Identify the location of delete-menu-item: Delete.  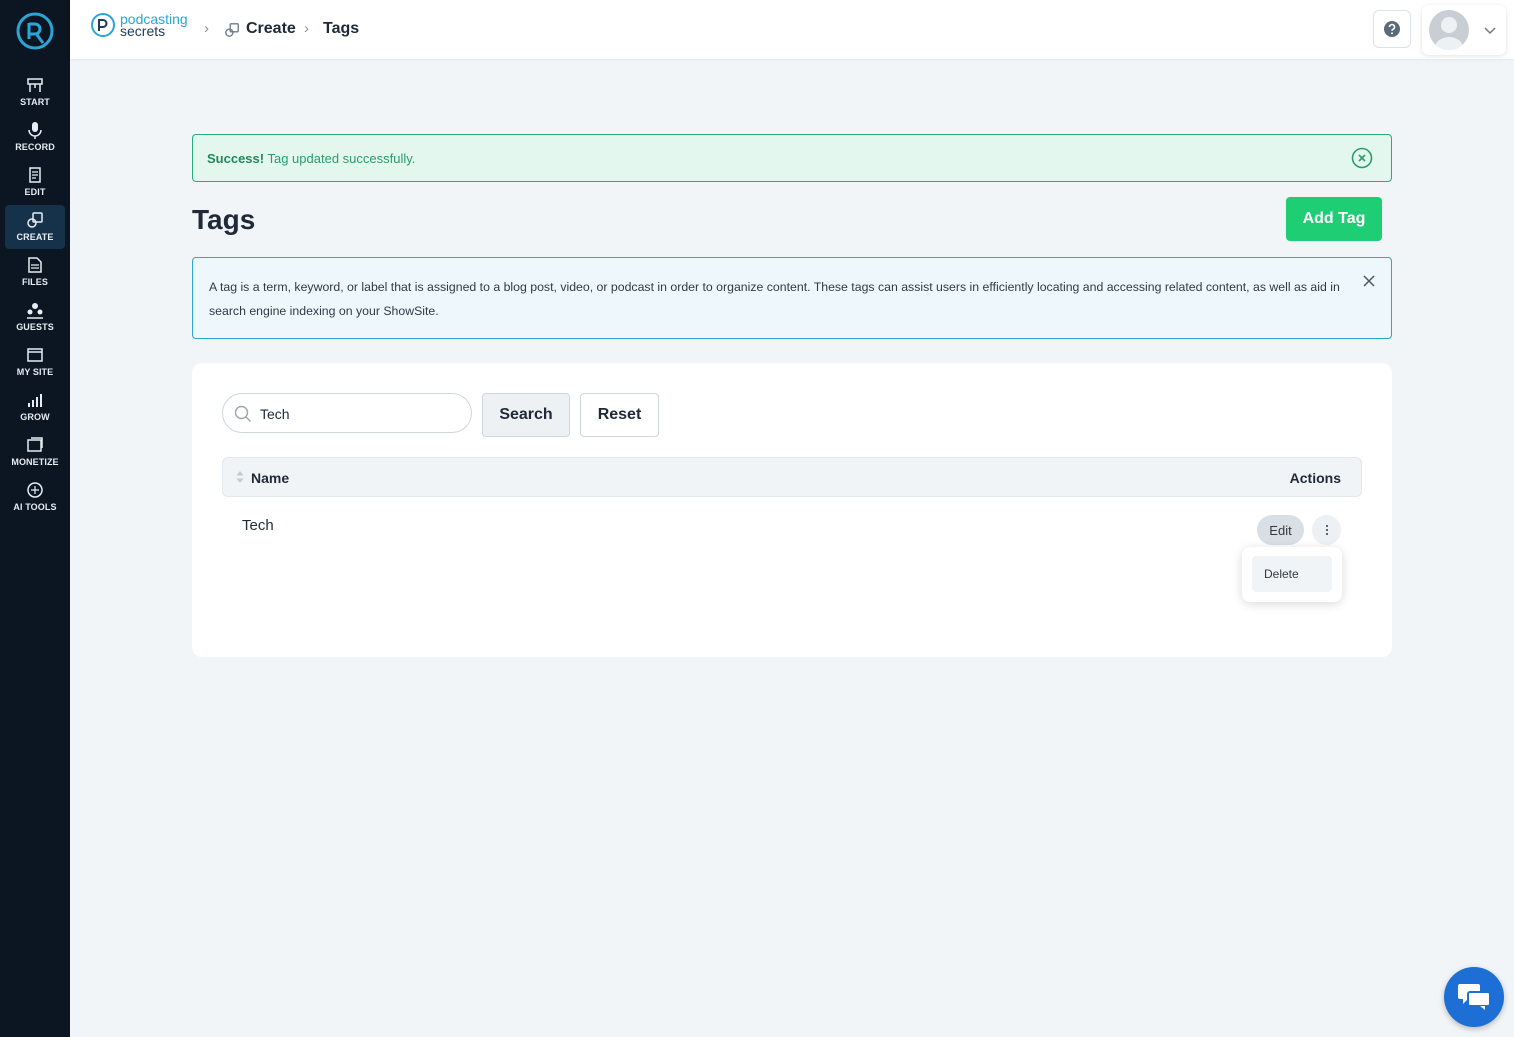
(1292, 574).